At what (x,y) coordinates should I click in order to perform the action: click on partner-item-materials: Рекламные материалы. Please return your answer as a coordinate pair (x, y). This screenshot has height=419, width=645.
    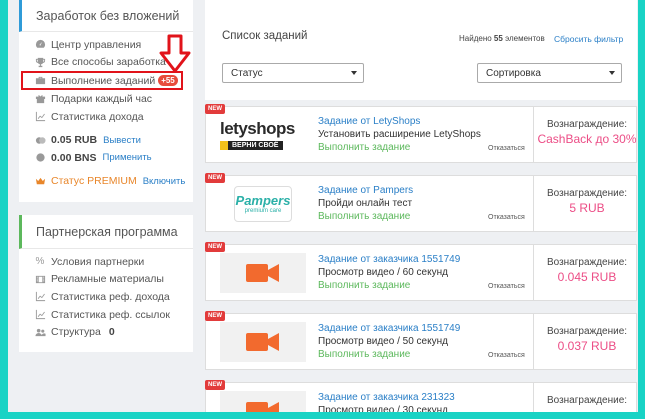
    Looking at the image, I should click on (106, 280).